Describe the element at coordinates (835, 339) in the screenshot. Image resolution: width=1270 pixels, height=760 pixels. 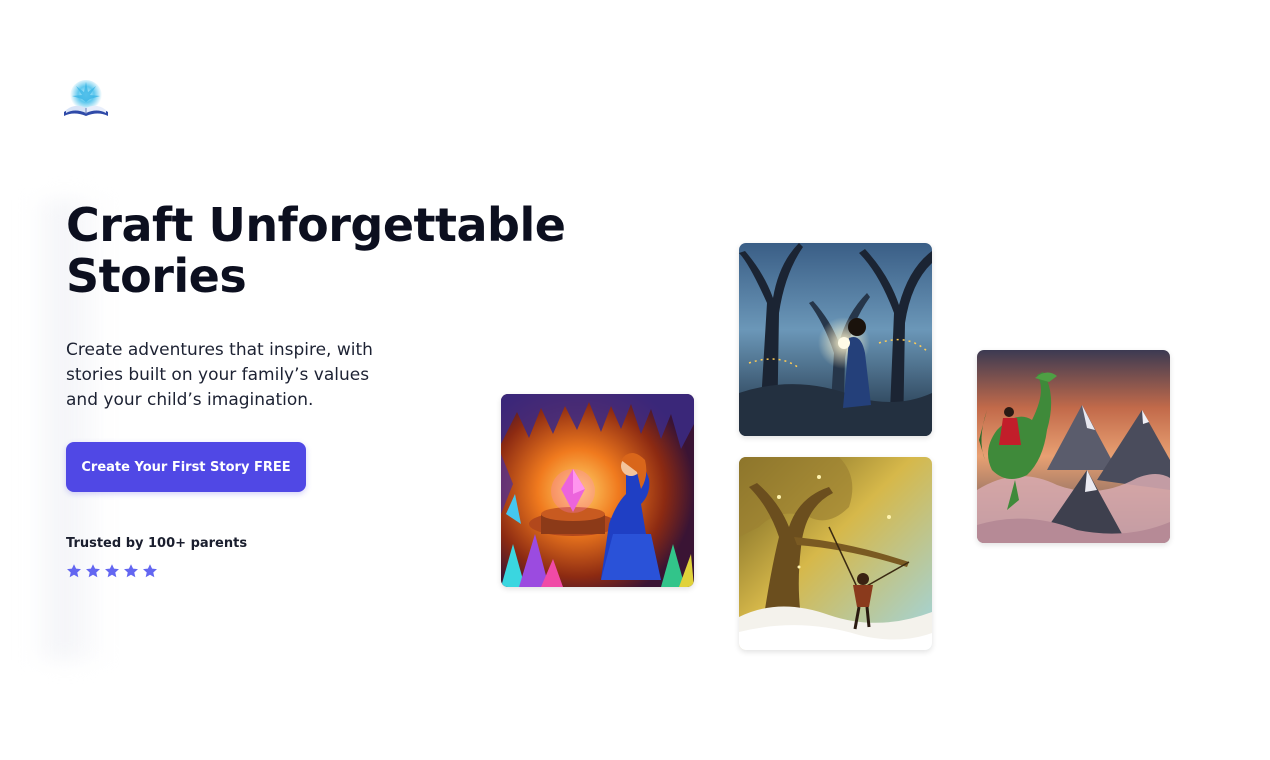
I see `gallery-image-enchanted-forest` at that location.